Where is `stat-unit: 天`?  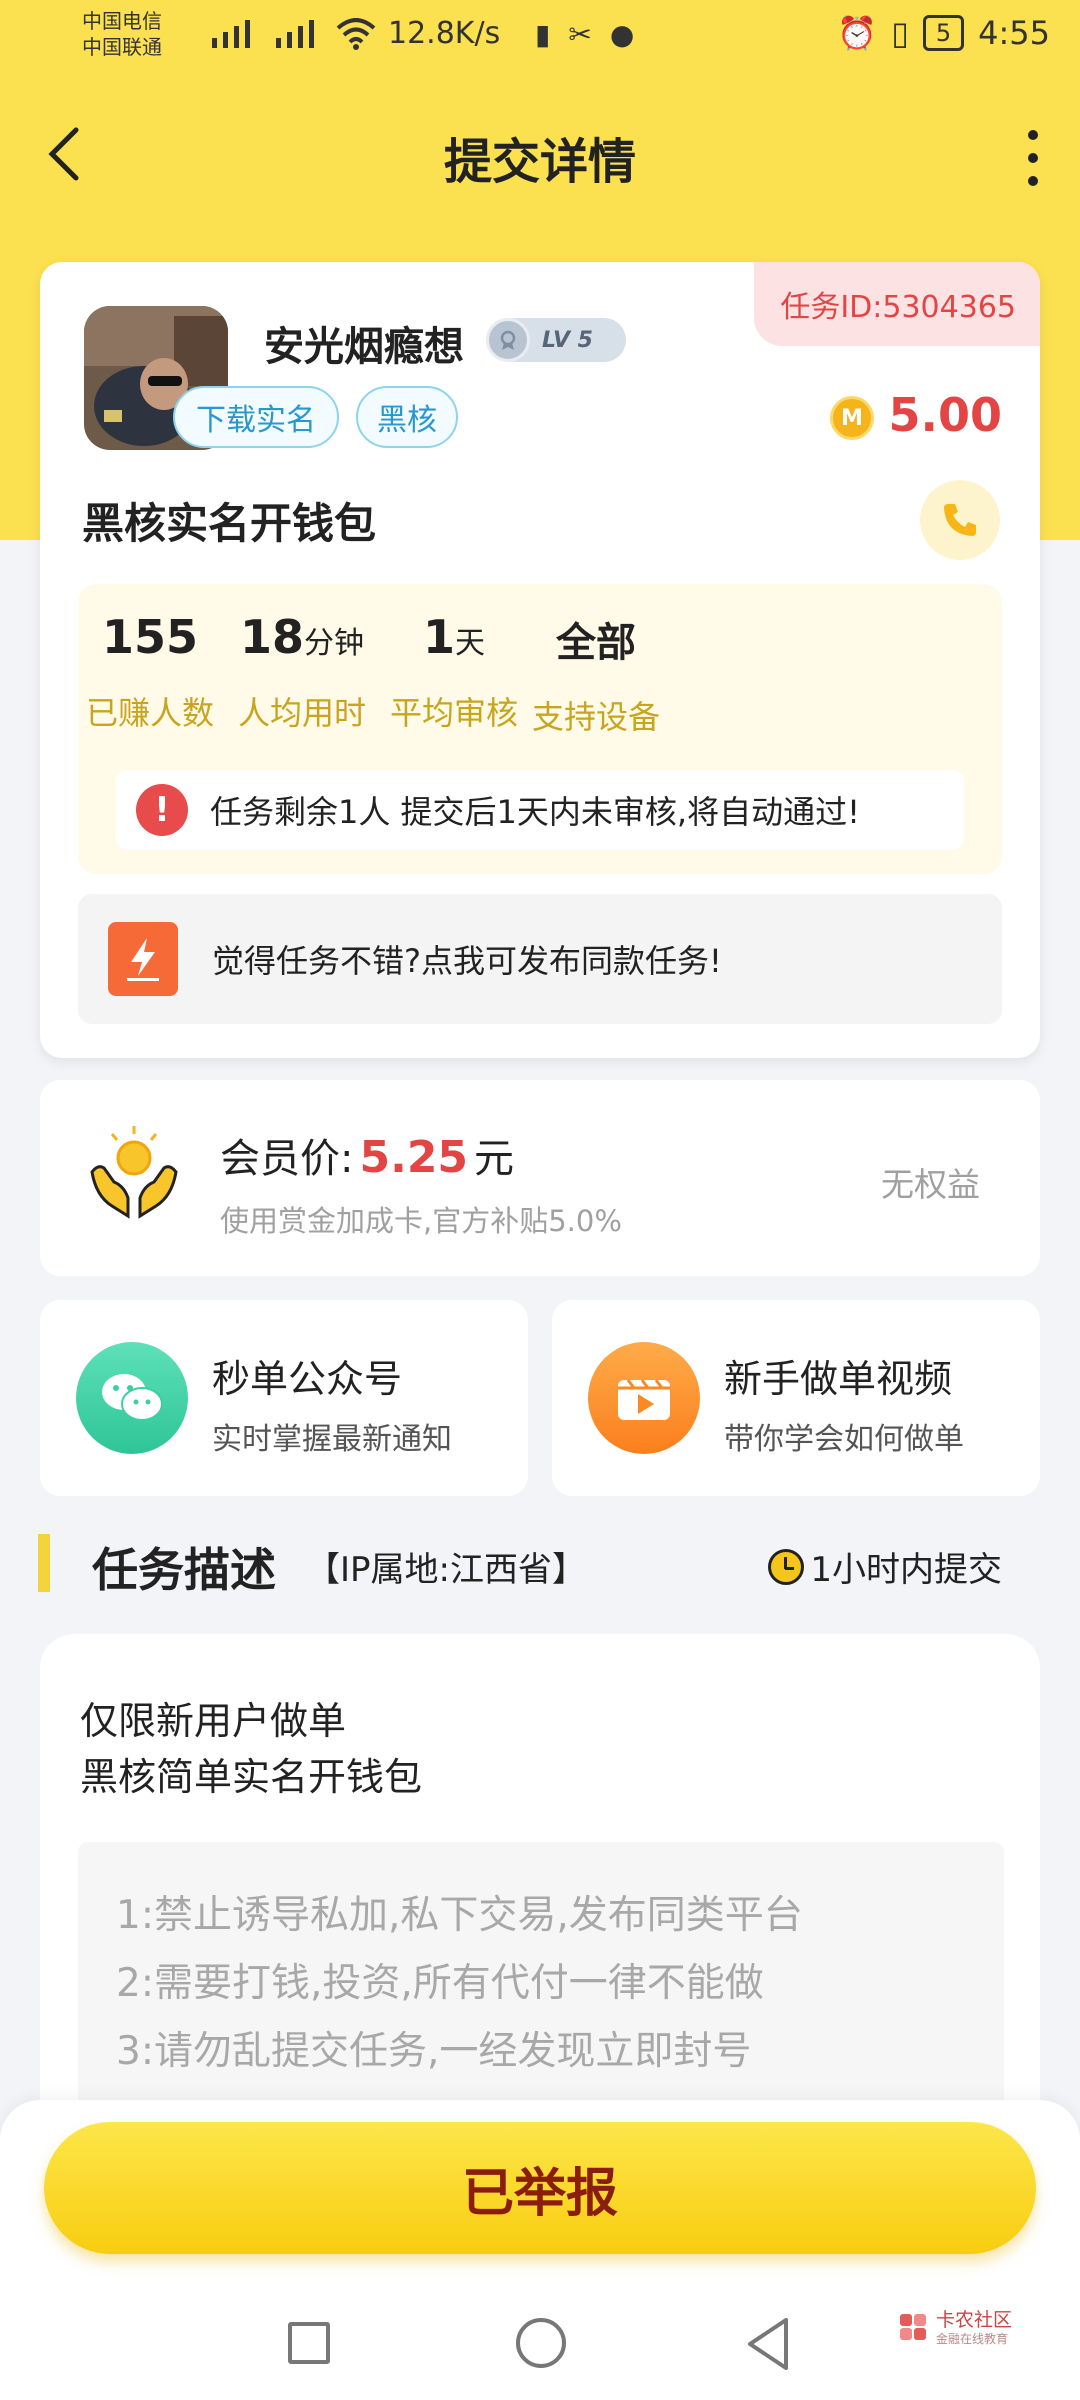 stat-unit: 天 is located at coordinates (470, 643).